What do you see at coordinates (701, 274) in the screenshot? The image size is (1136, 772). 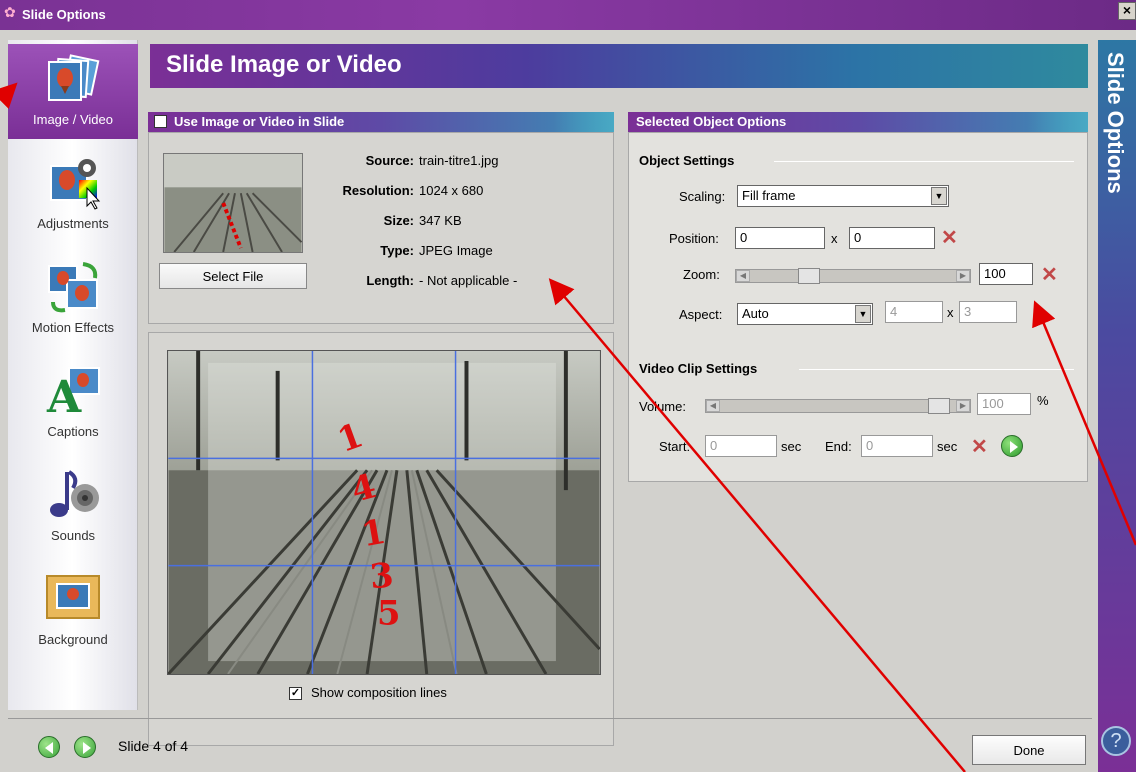 I see `zoom-label: Zoom:` at bounding box center [701, 274].